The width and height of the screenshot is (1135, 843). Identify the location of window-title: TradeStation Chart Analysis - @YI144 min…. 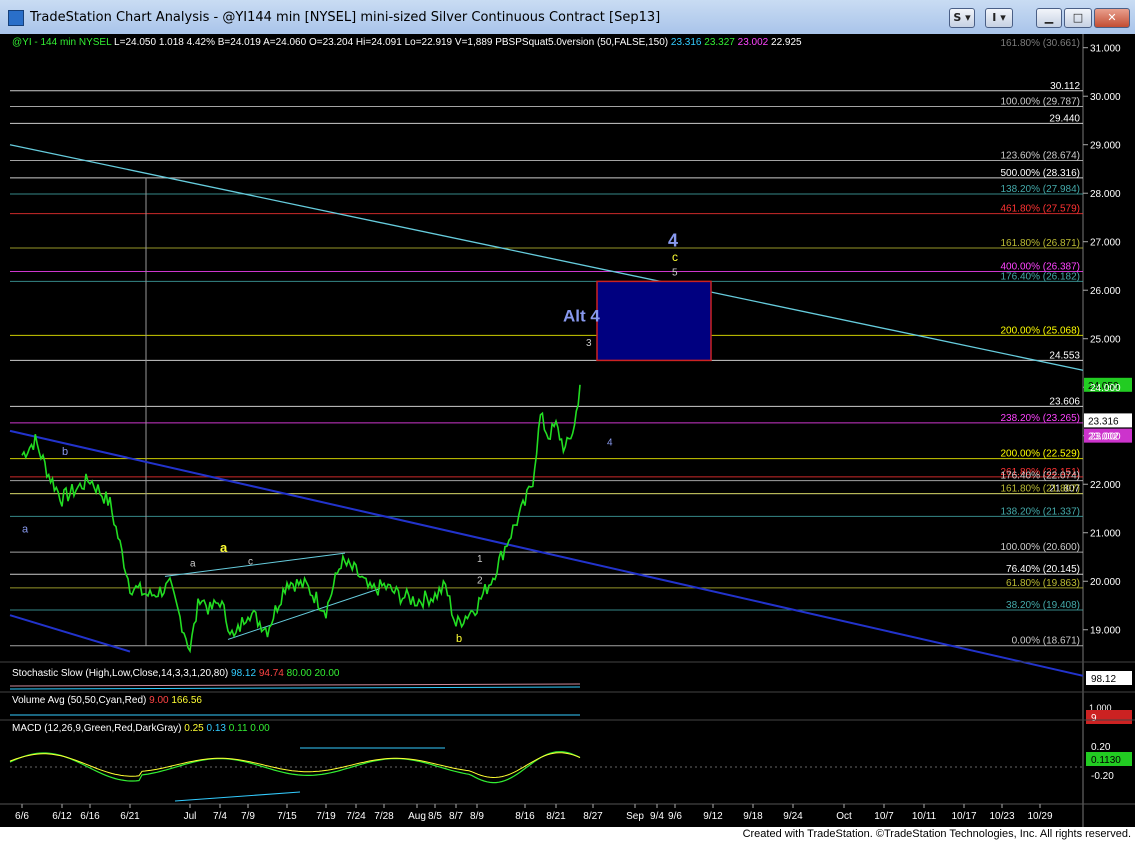
(345, 17).